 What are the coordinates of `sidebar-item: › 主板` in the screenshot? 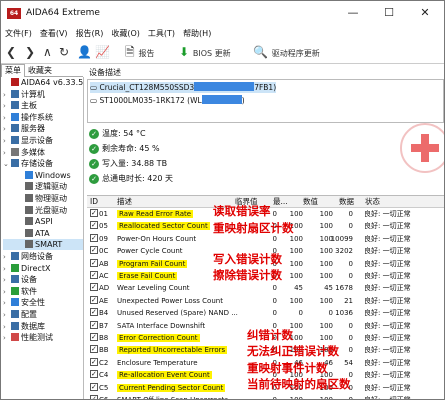 It's located at (43, 105).